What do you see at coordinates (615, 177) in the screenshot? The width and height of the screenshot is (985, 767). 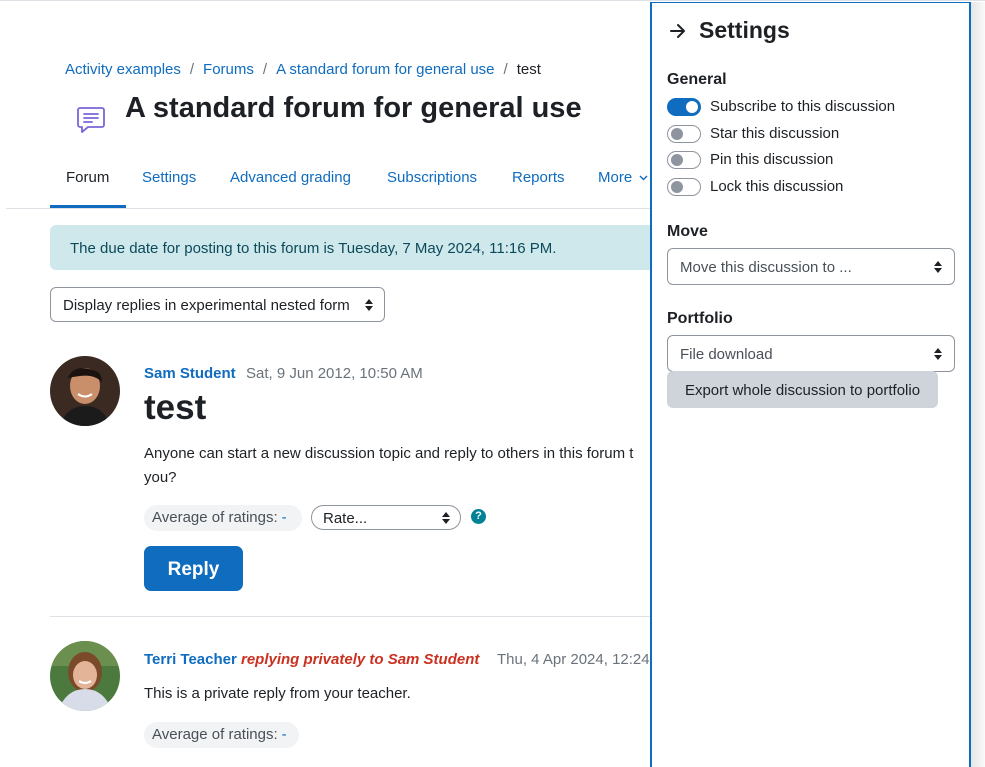 I see `tab-more-label: More` at bounding box center [615, 177].